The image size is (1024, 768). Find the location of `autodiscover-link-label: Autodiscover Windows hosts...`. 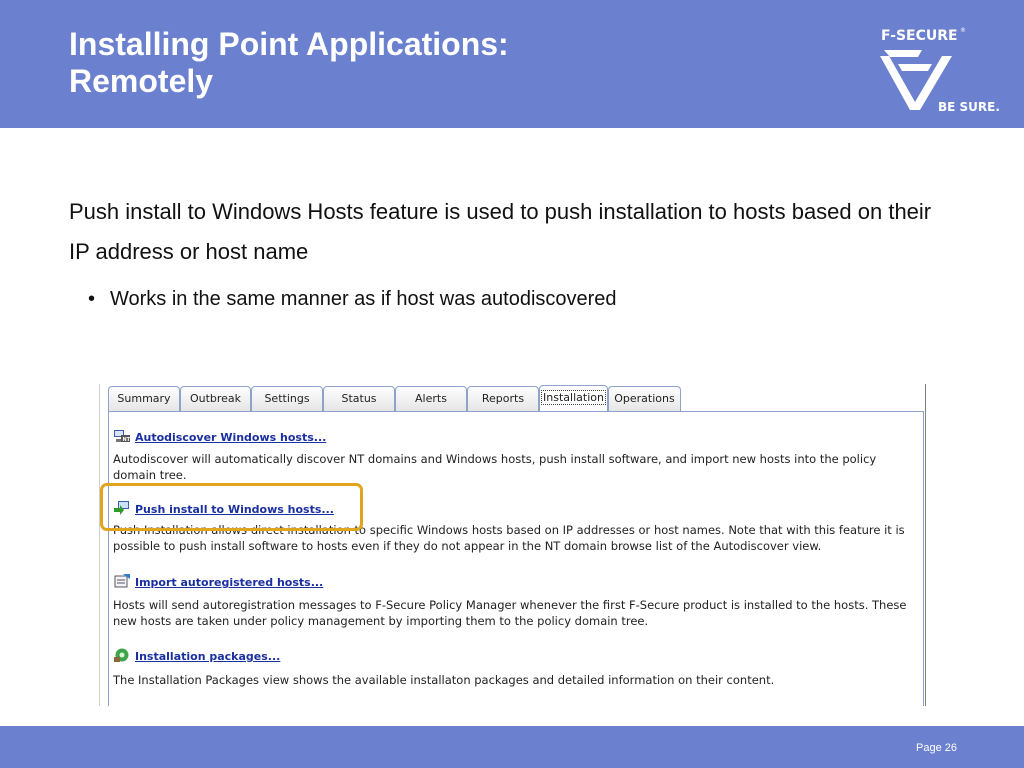

autodiscover-link-label: Autodiscover Windows hosts... is located at coordinates (231, 437).